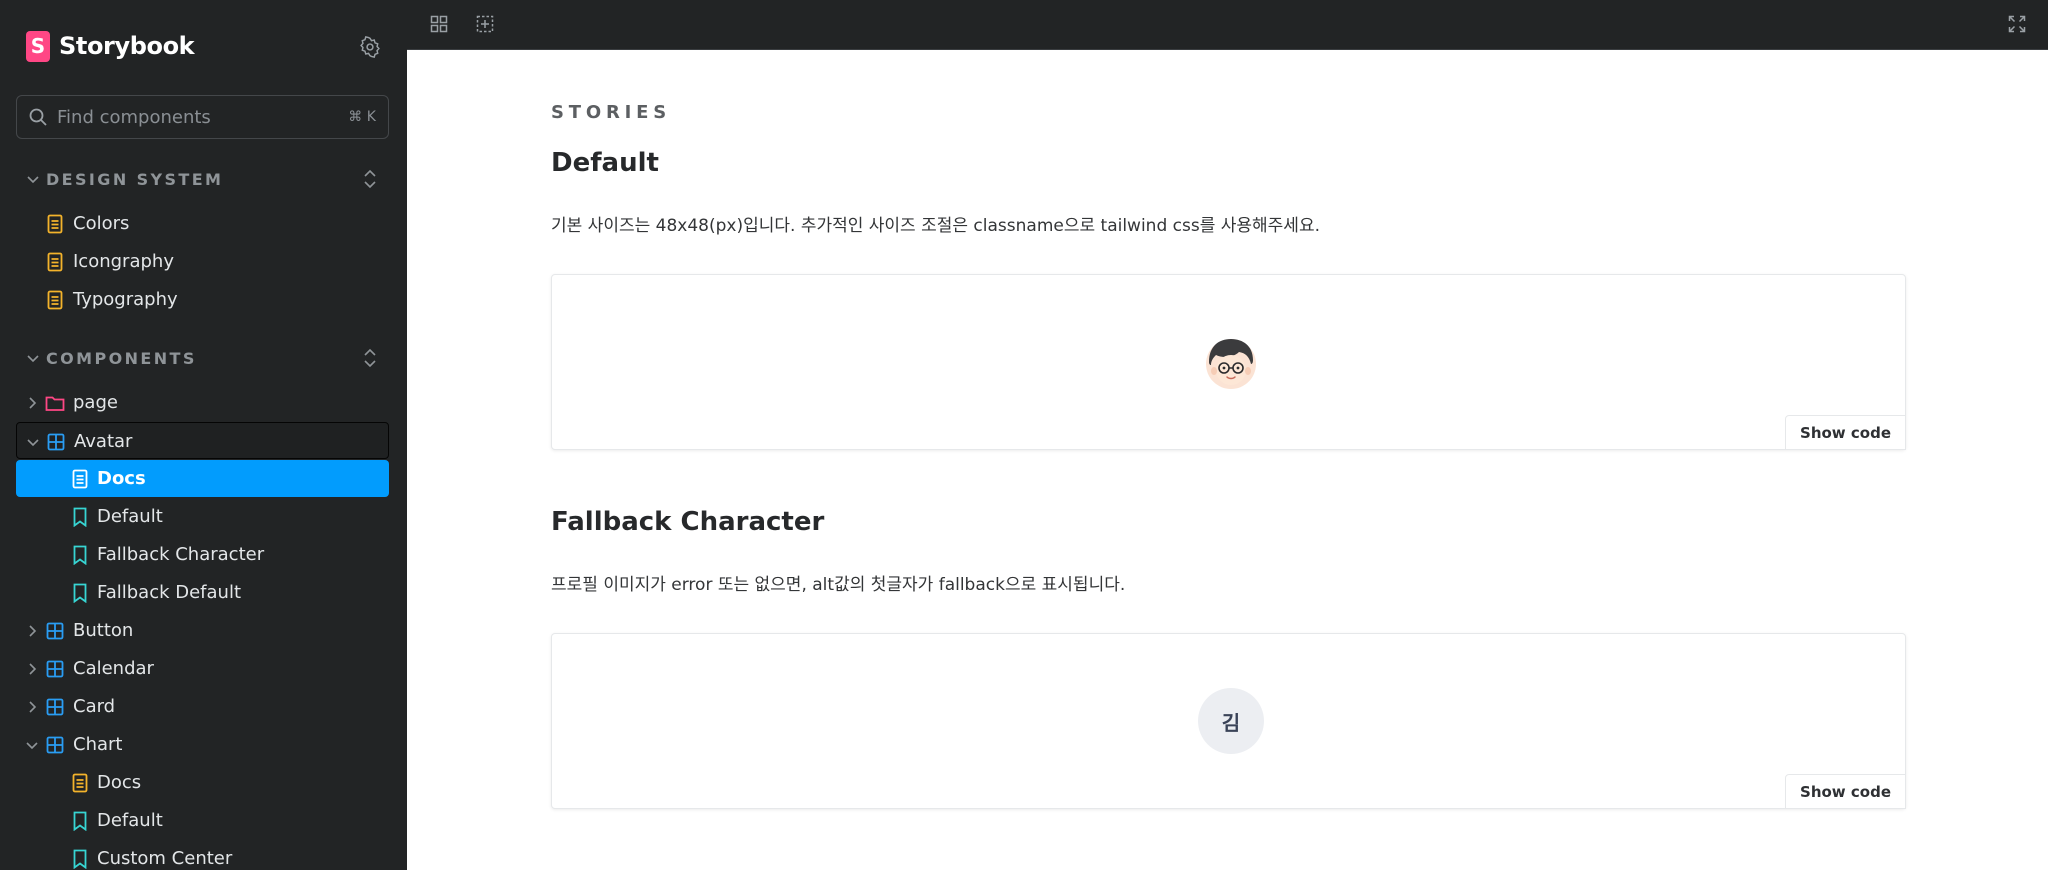 The height and width of the screenshot is (870, 2048). I want to click on brand: S Storybook, so click(110, 46).